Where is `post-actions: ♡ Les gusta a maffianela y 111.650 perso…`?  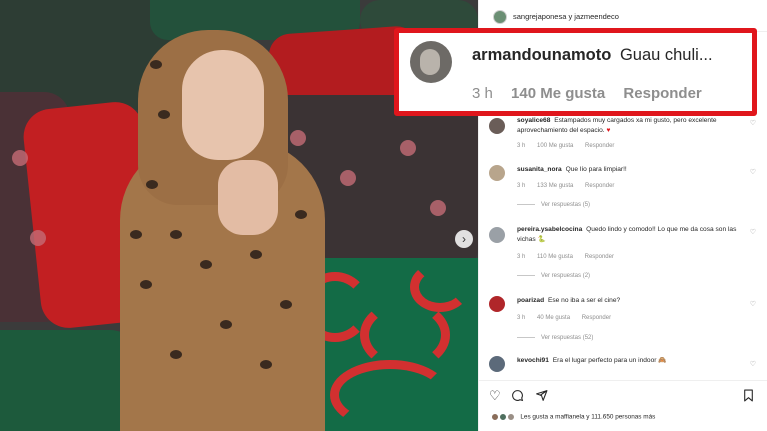
post-actions: ♡ Les gusta a maffianela y 111.650 perso… is located at coordinates (623, 405).